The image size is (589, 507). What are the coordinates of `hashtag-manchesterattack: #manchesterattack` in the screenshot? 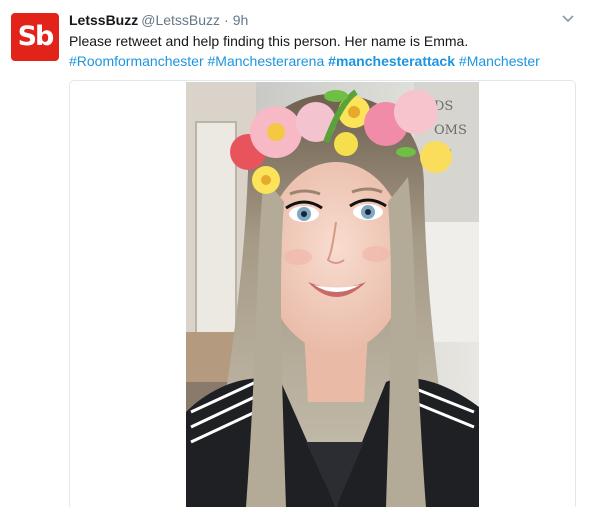 It's located at (391, 61).